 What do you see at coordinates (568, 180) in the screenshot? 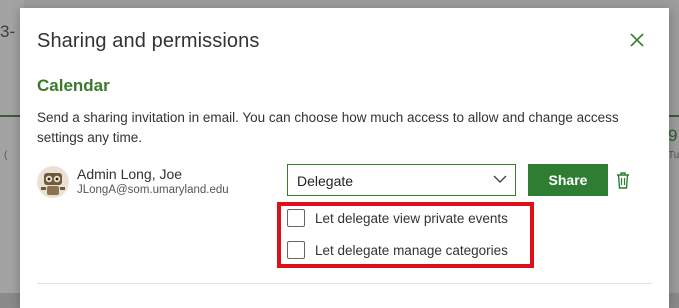
I see `share-button: Share` at bounding box center [568, 180].